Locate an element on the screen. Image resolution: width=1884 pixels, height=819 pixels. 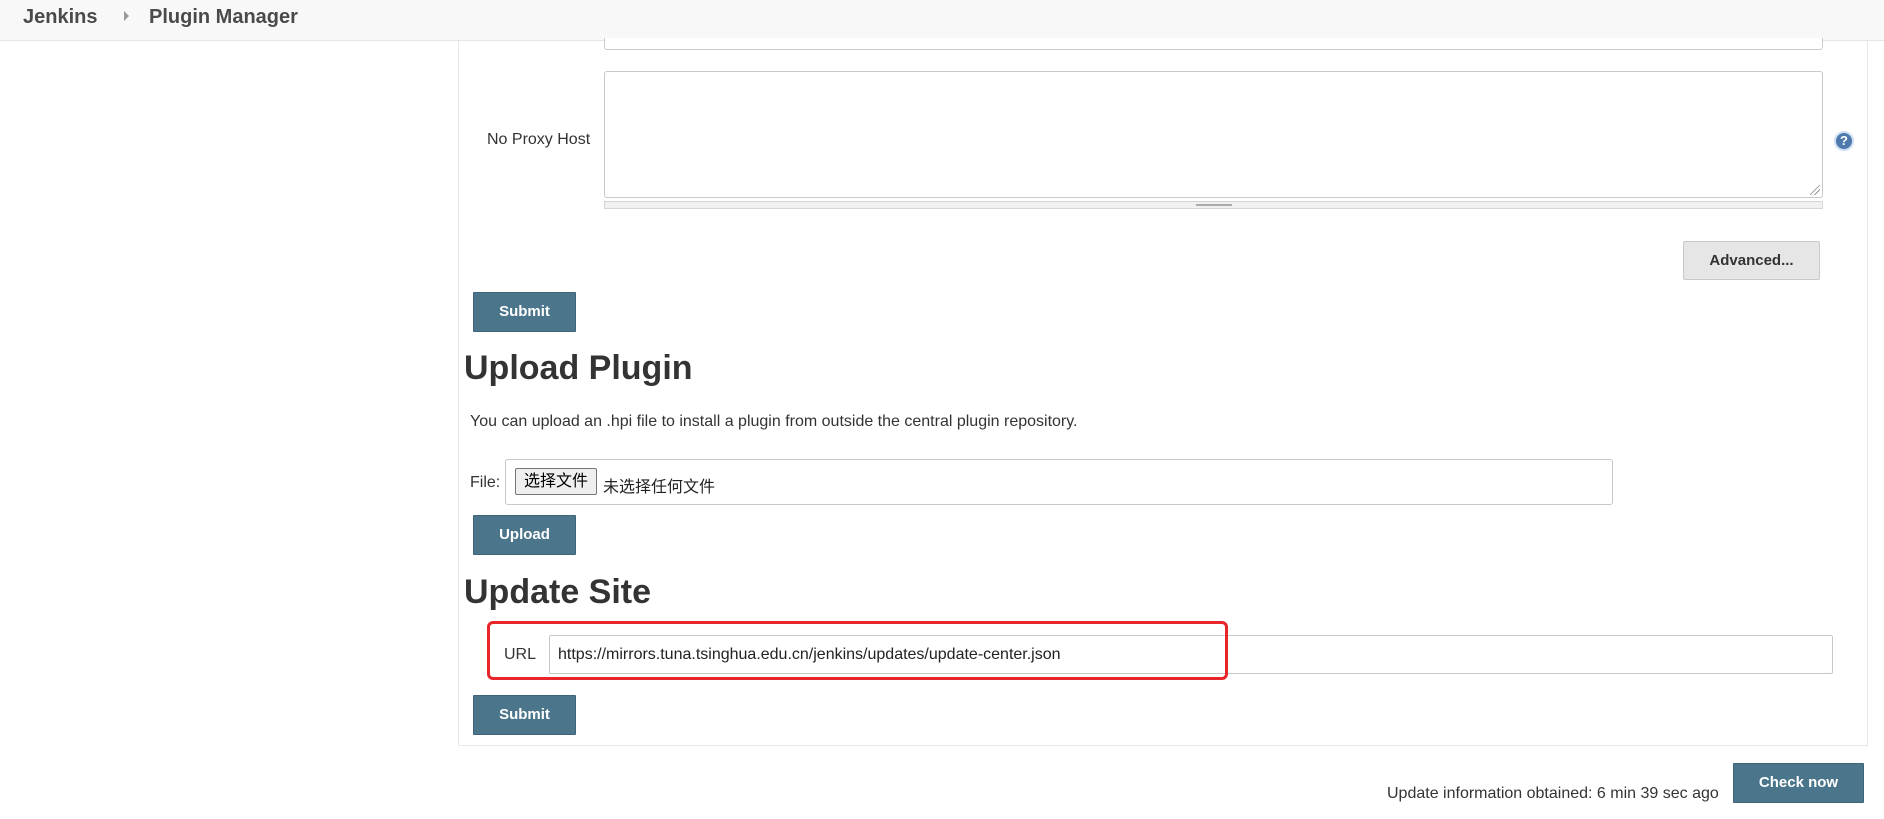
choose-file-button: 选择文件 is located at coordinates (556, 481).